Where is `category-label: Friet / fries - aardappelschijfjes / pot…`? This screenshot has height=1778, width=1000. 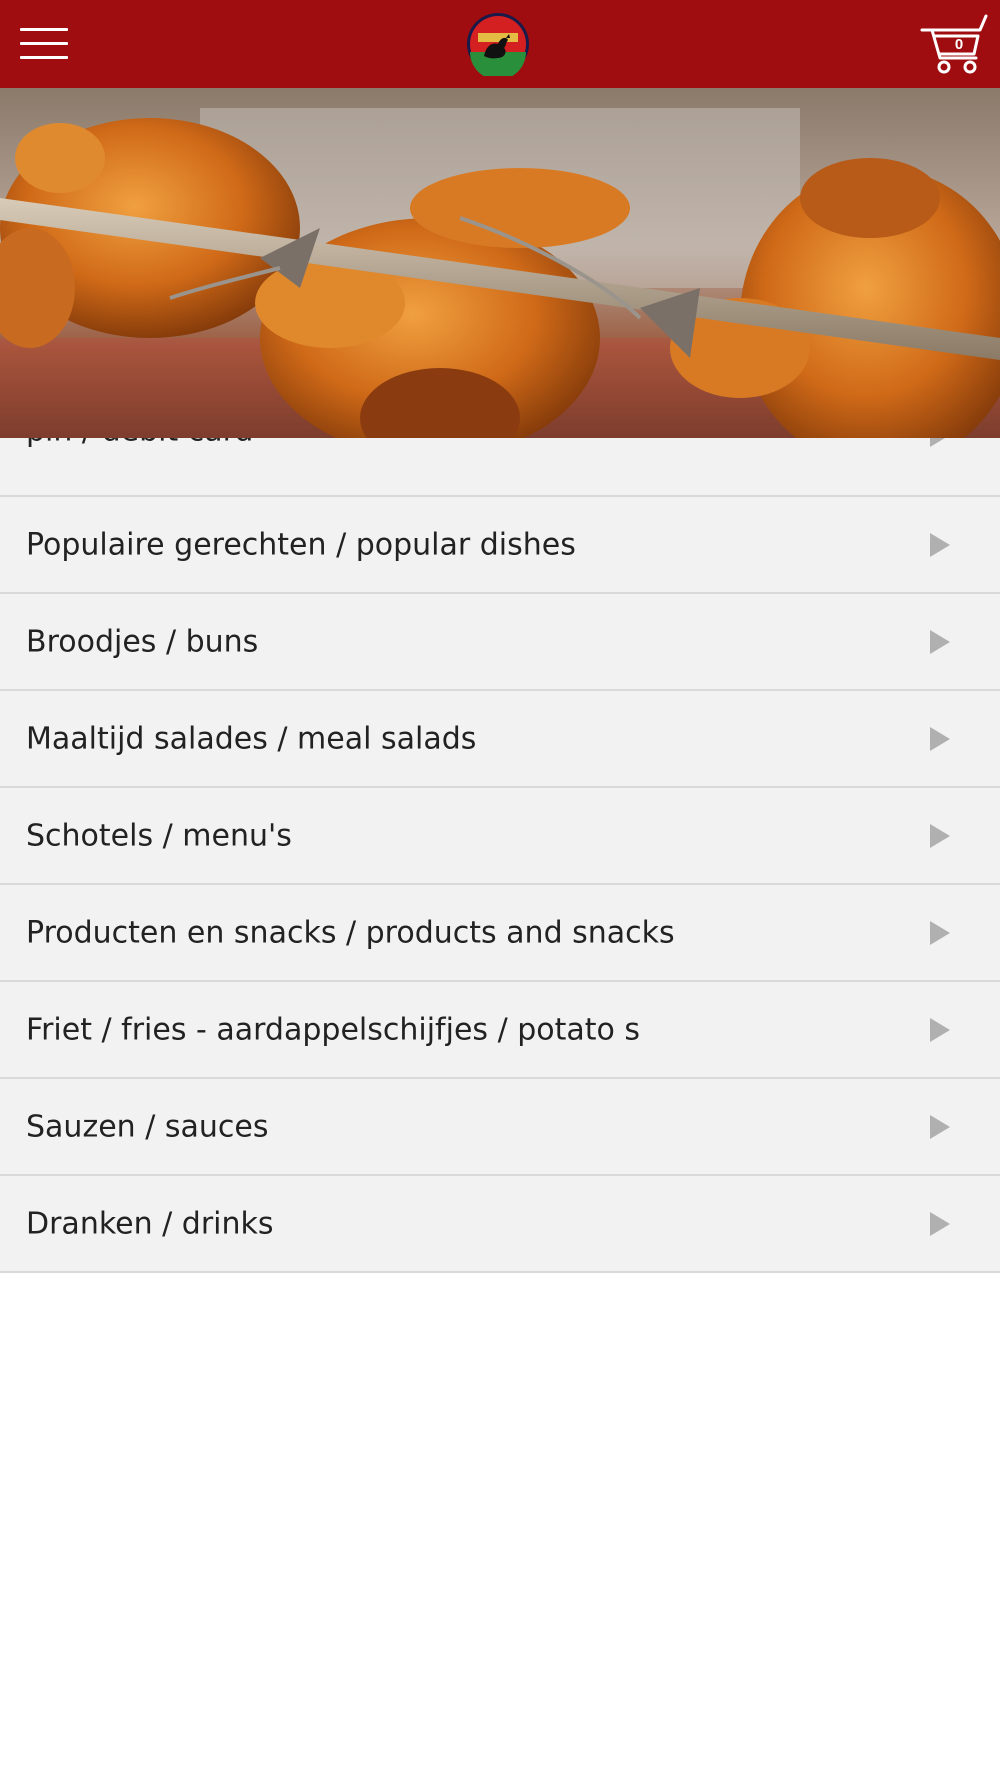 category-label: Friet / fries - aardappelschijfjes / pot… is located at coordinates (333, 1029).